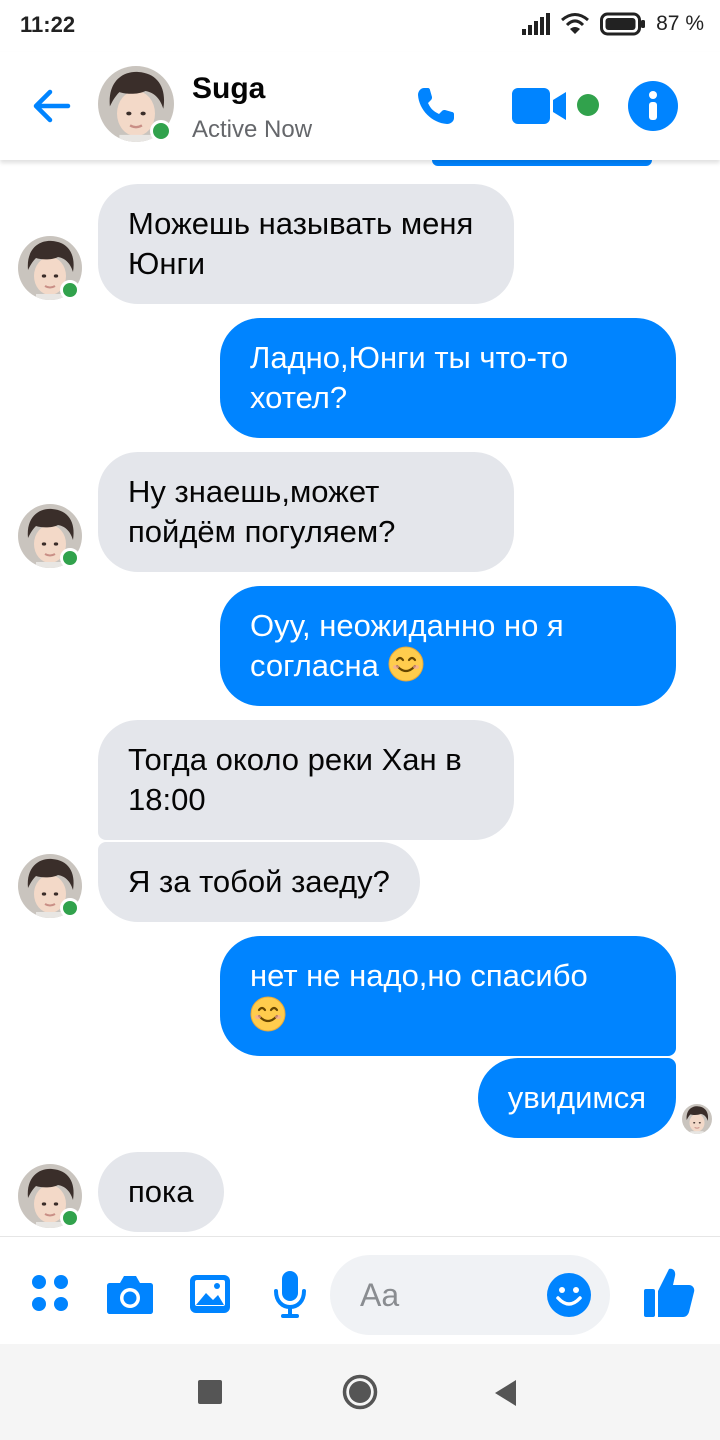 Image resolution: width=720 pixels, height=1440 pixels. I want to click on battery-percentage: 87 %, so click(680, 23).